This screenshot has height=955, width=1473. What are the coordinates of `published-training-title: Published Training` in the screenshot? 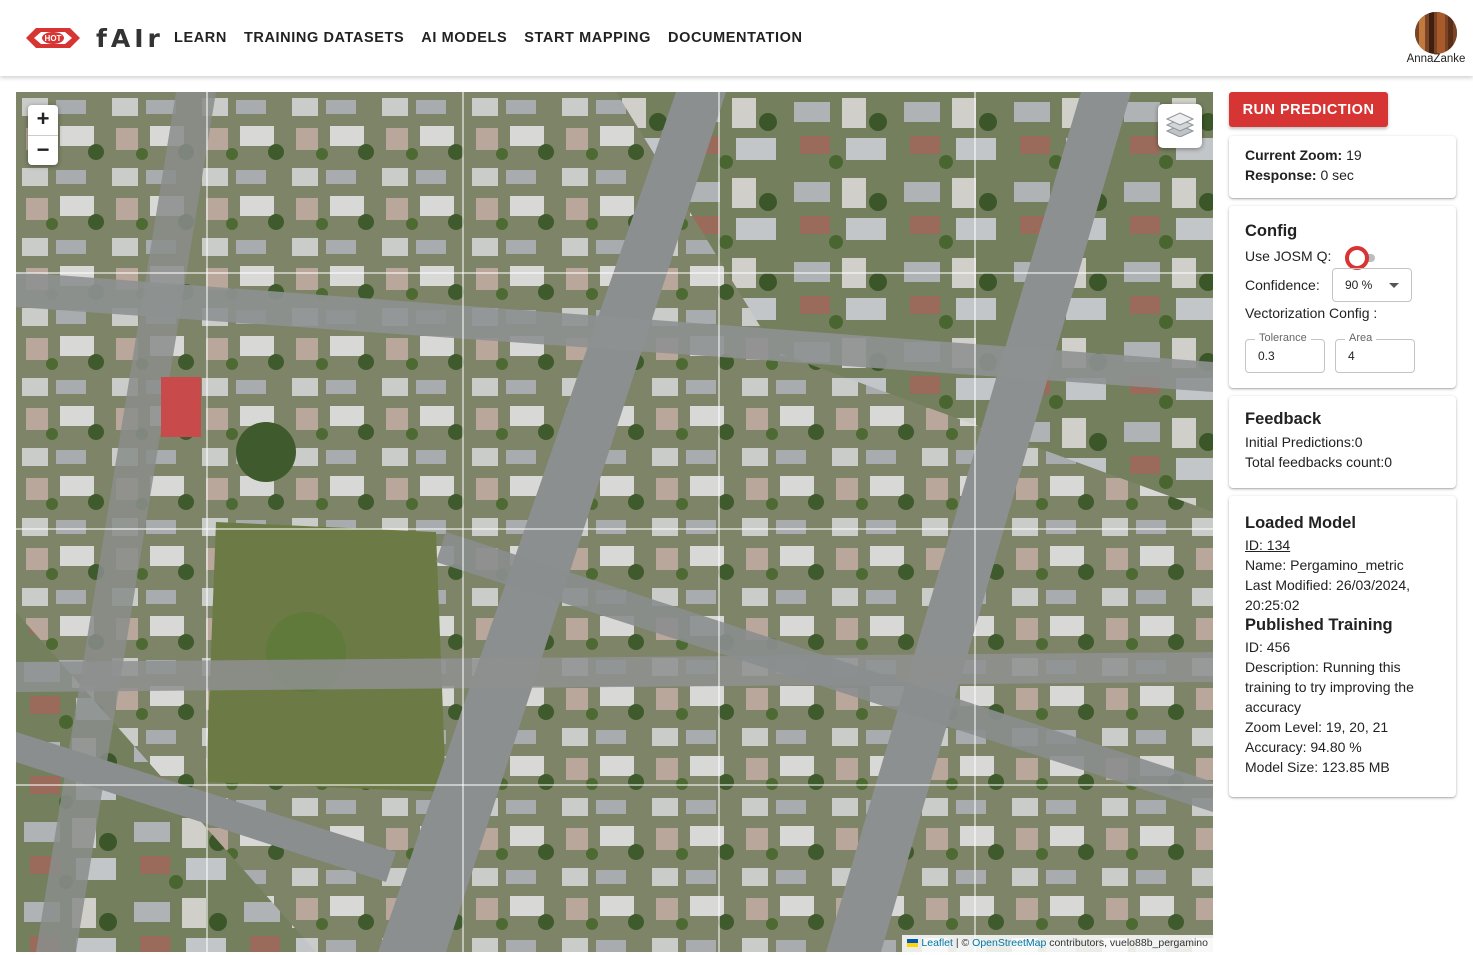 It's located at (1319, 625).